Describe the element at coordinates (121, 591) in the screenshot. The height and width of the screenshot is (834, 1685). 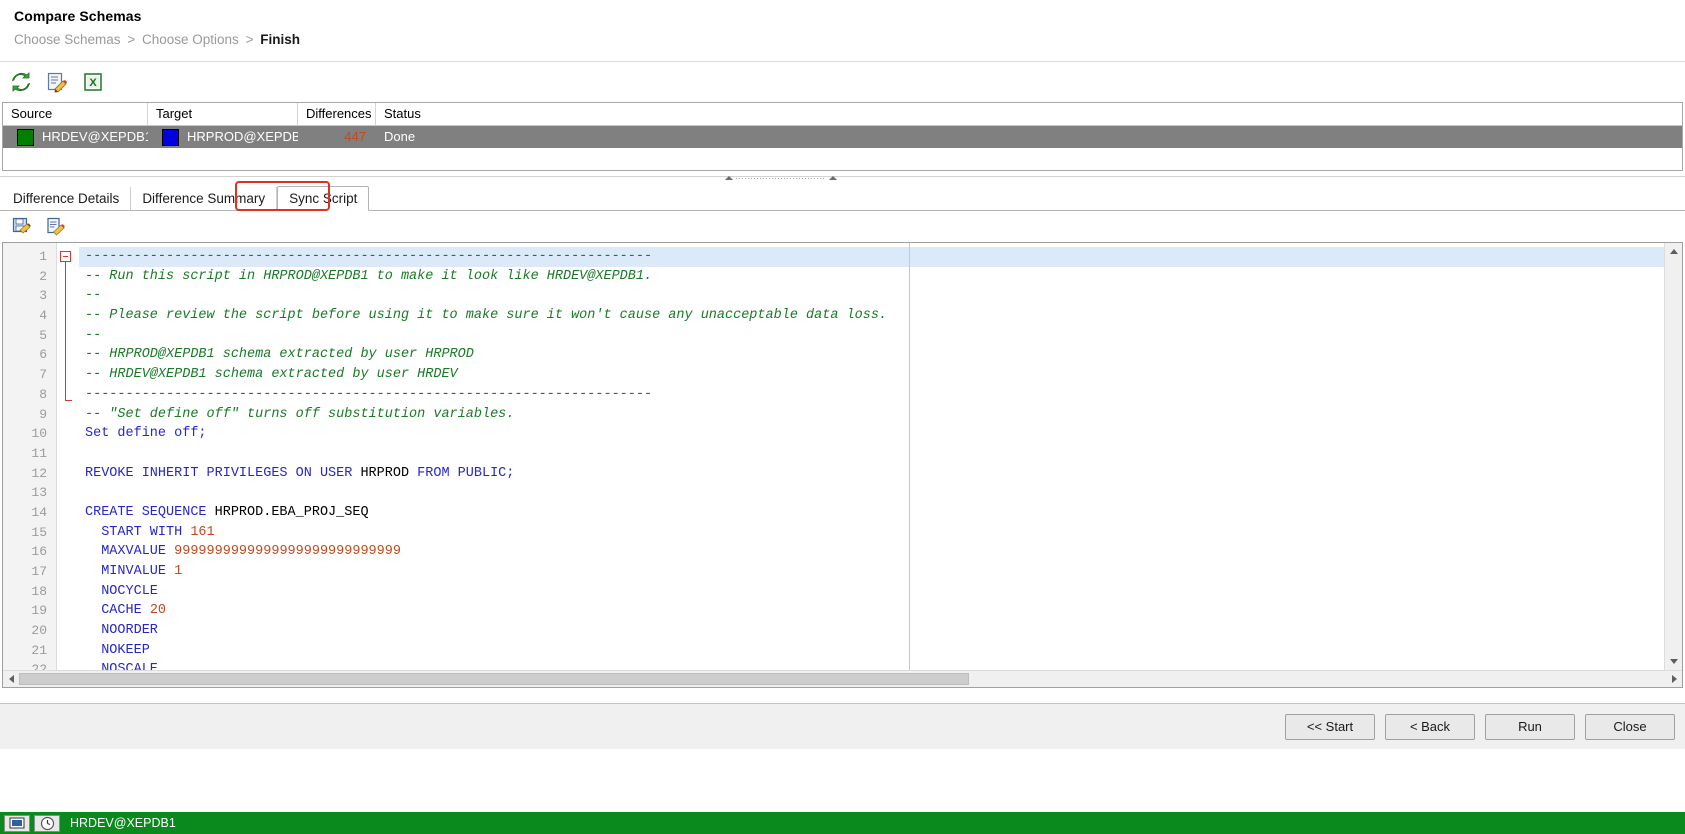
I see `code-token: NOCYCLE` at that location.